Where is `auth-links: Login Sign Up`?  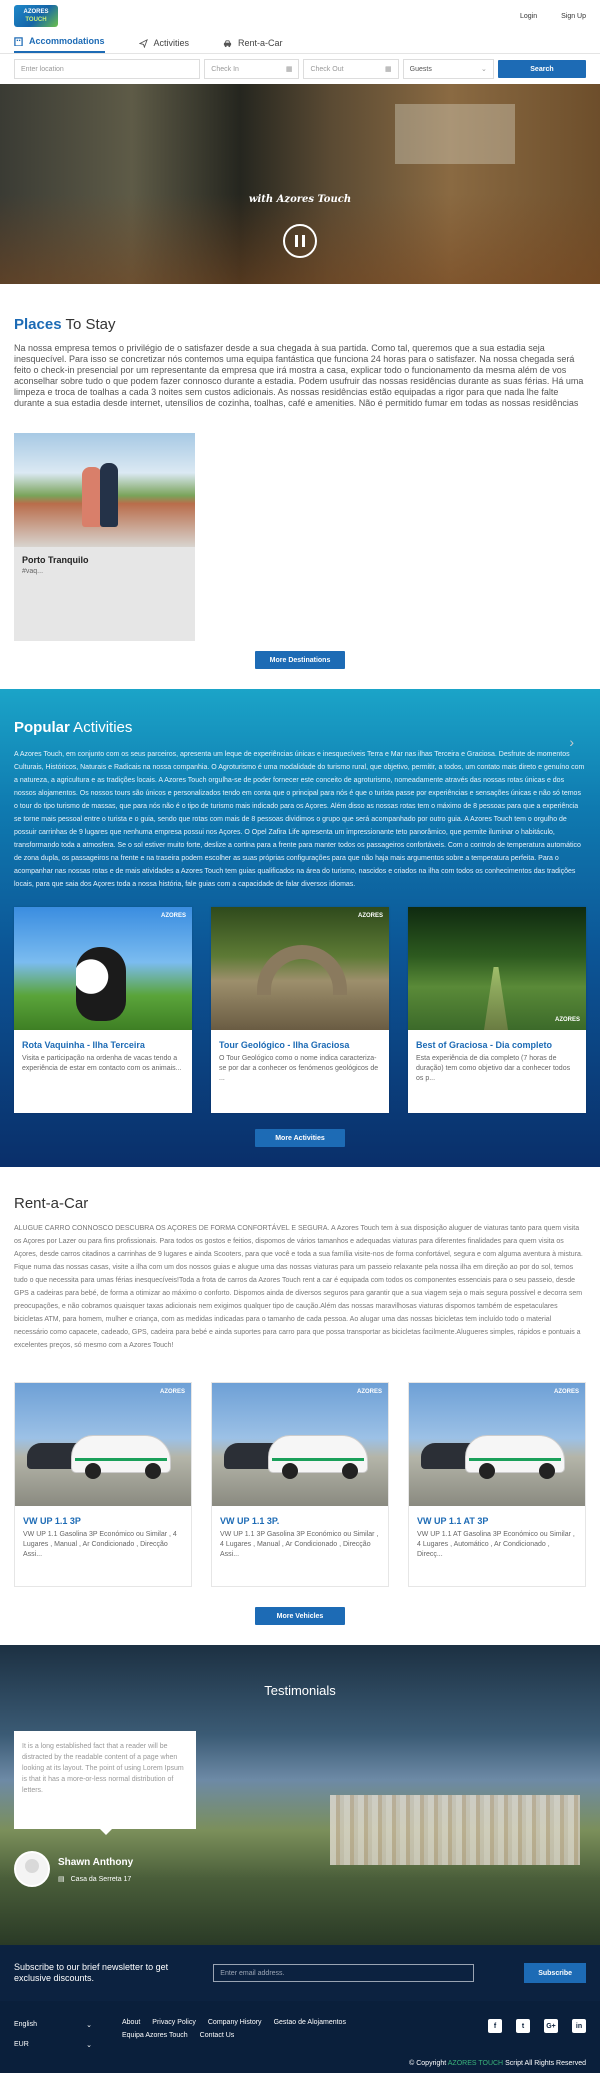
auth-links: Login Sign Up is located at coordinates (553, 16).